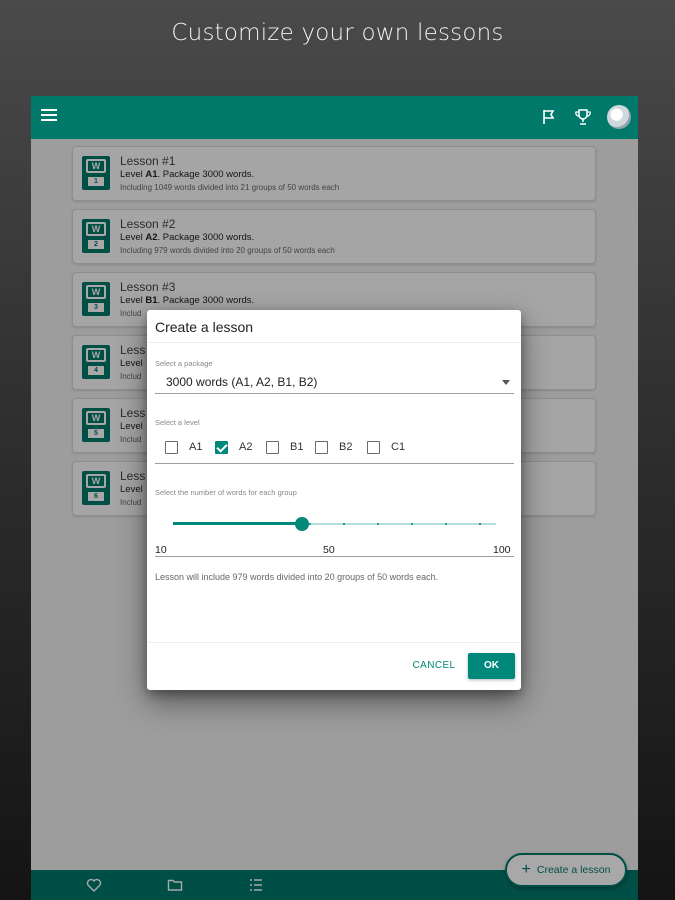 The width and height of the screenshot is (675, 900). I want to click on words-slider, so click(334, 524).